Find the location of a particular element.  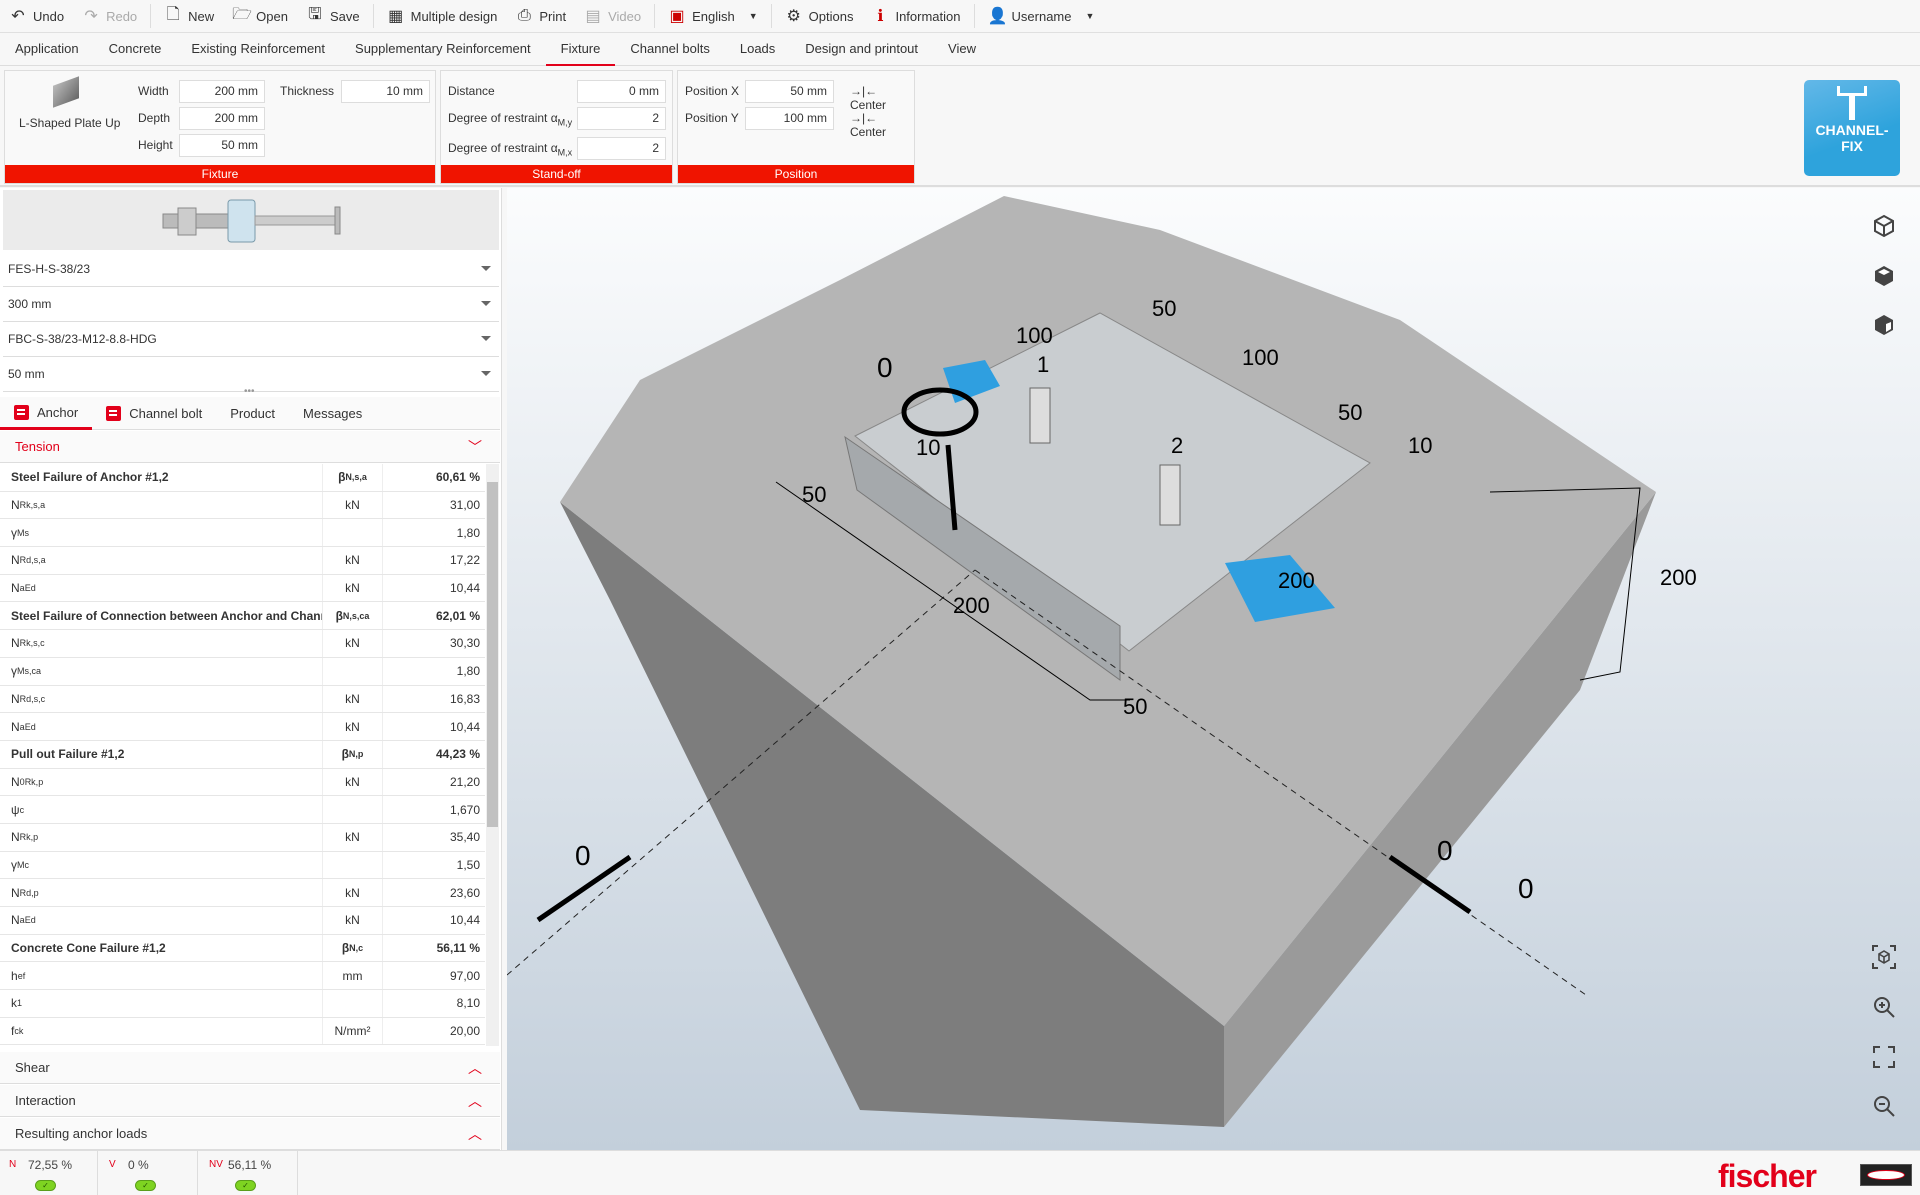

tab-concrete: Concrete is located at coordinates (135, 49).